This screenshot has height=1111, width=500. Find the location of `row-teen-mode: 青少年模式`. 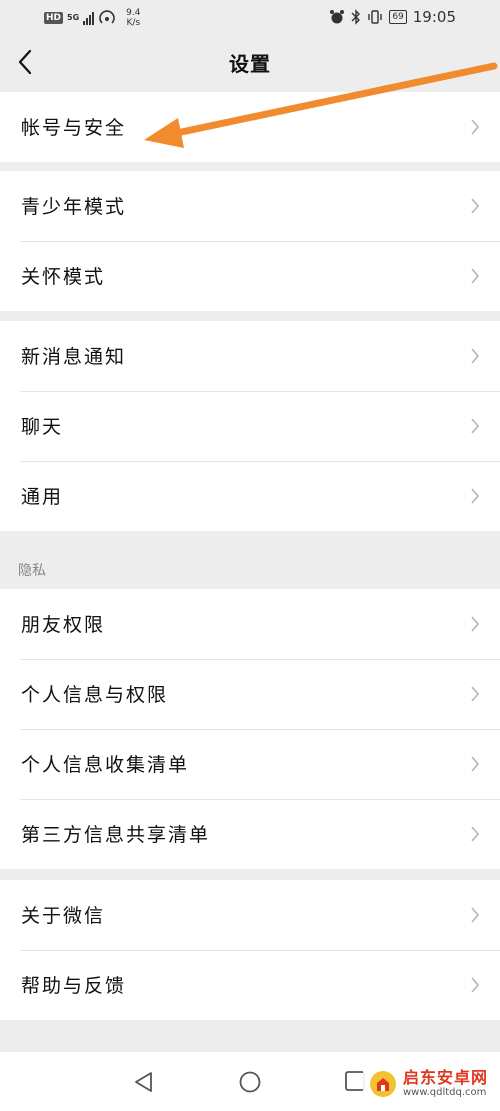

row-teen-mode: 青少年模式 is located at coordinates (250, 206).